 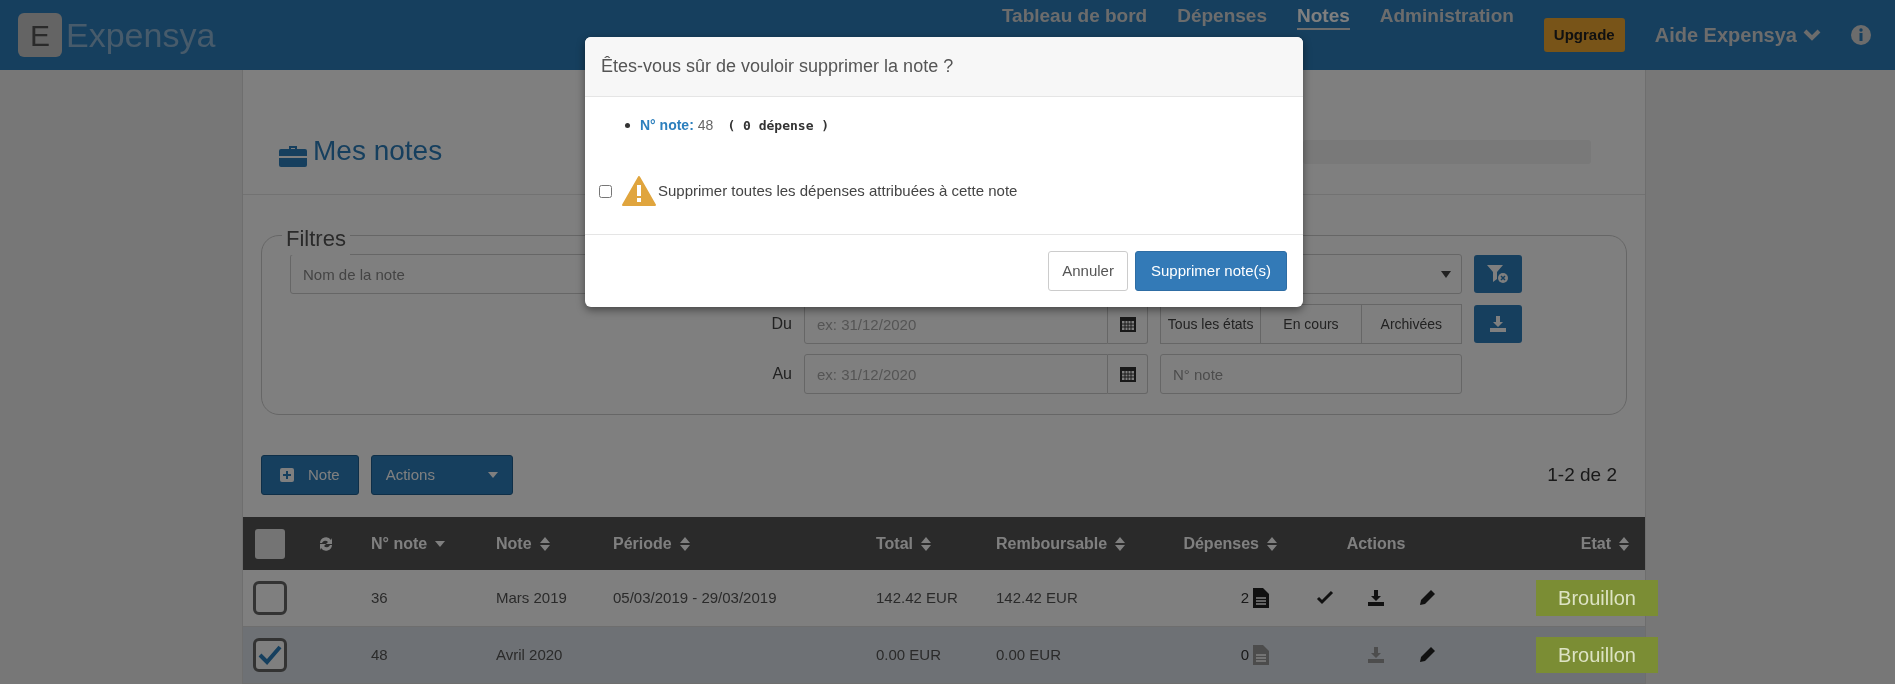 I want to click on page-title: Mes notes, so click(x=378, y=151).